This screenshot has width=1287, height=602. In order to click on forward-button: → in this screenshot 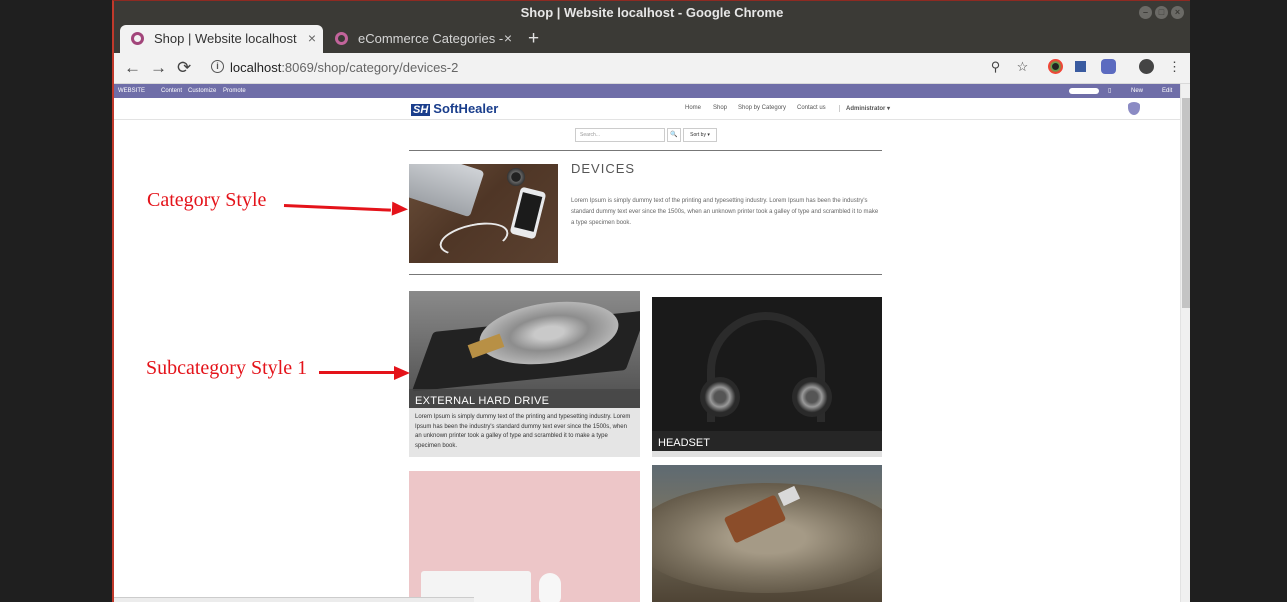, I will do `click(158, 68)`.